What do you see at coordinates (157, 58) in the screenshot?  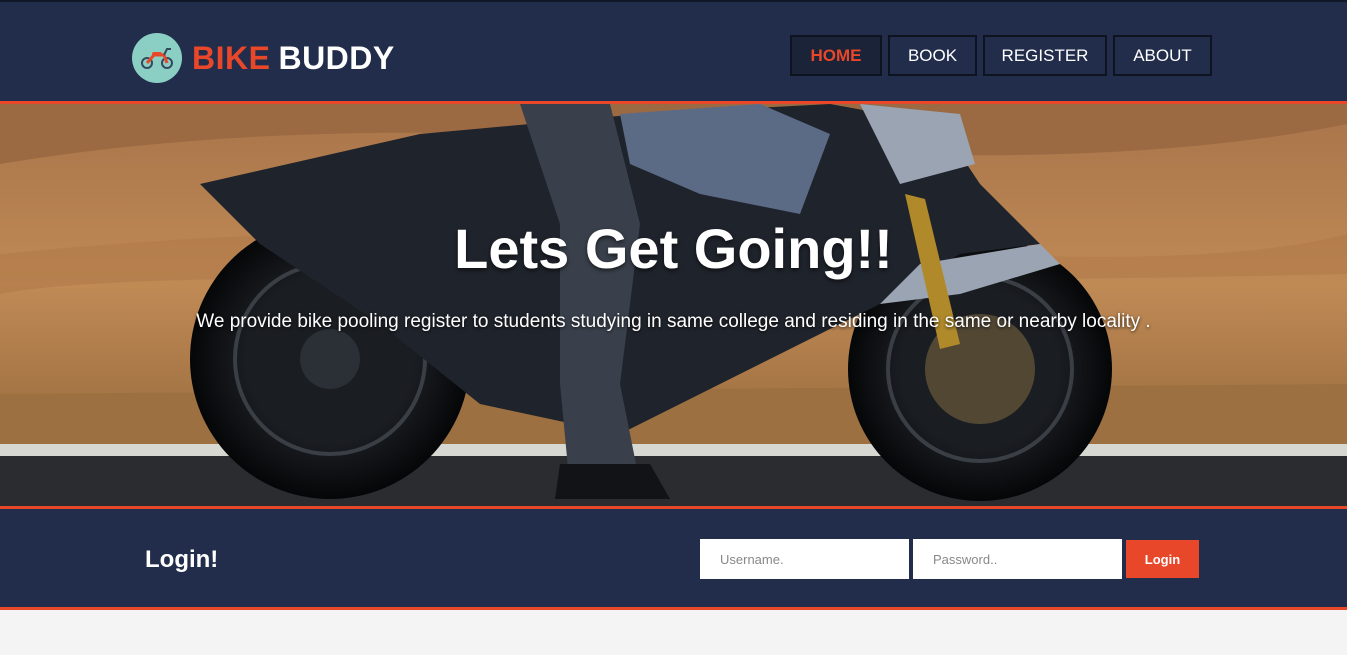 I see `scooter-icon` at bounding box center [157, 58].